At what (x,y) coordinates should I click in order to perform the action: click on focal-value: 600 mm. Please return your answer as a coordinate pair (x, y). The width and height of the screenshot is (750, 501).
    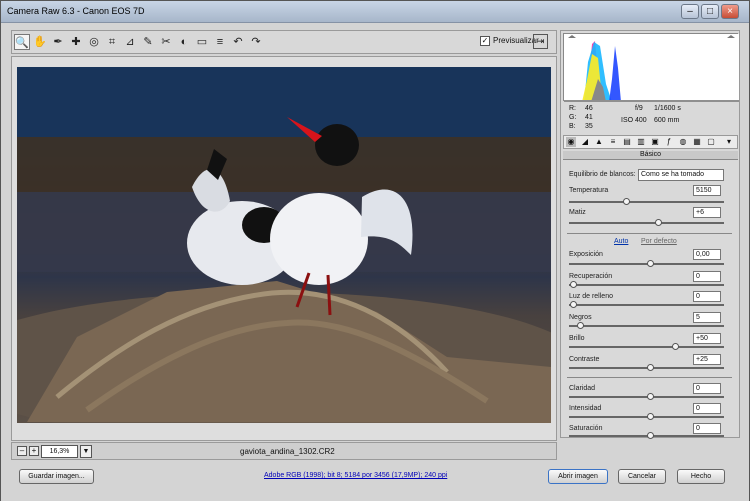
    Looking at the image, I should click on (667, 120).